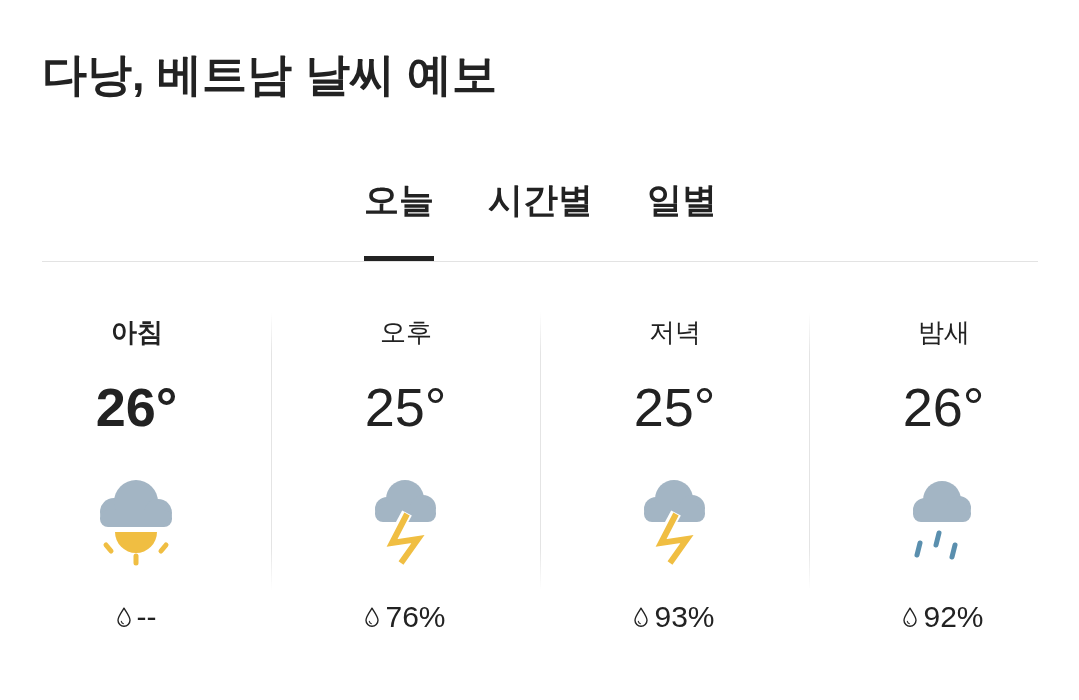  Describe the element at coordinates (674, 332) in the screenshot. I see `period-label: 저녁` at that location.